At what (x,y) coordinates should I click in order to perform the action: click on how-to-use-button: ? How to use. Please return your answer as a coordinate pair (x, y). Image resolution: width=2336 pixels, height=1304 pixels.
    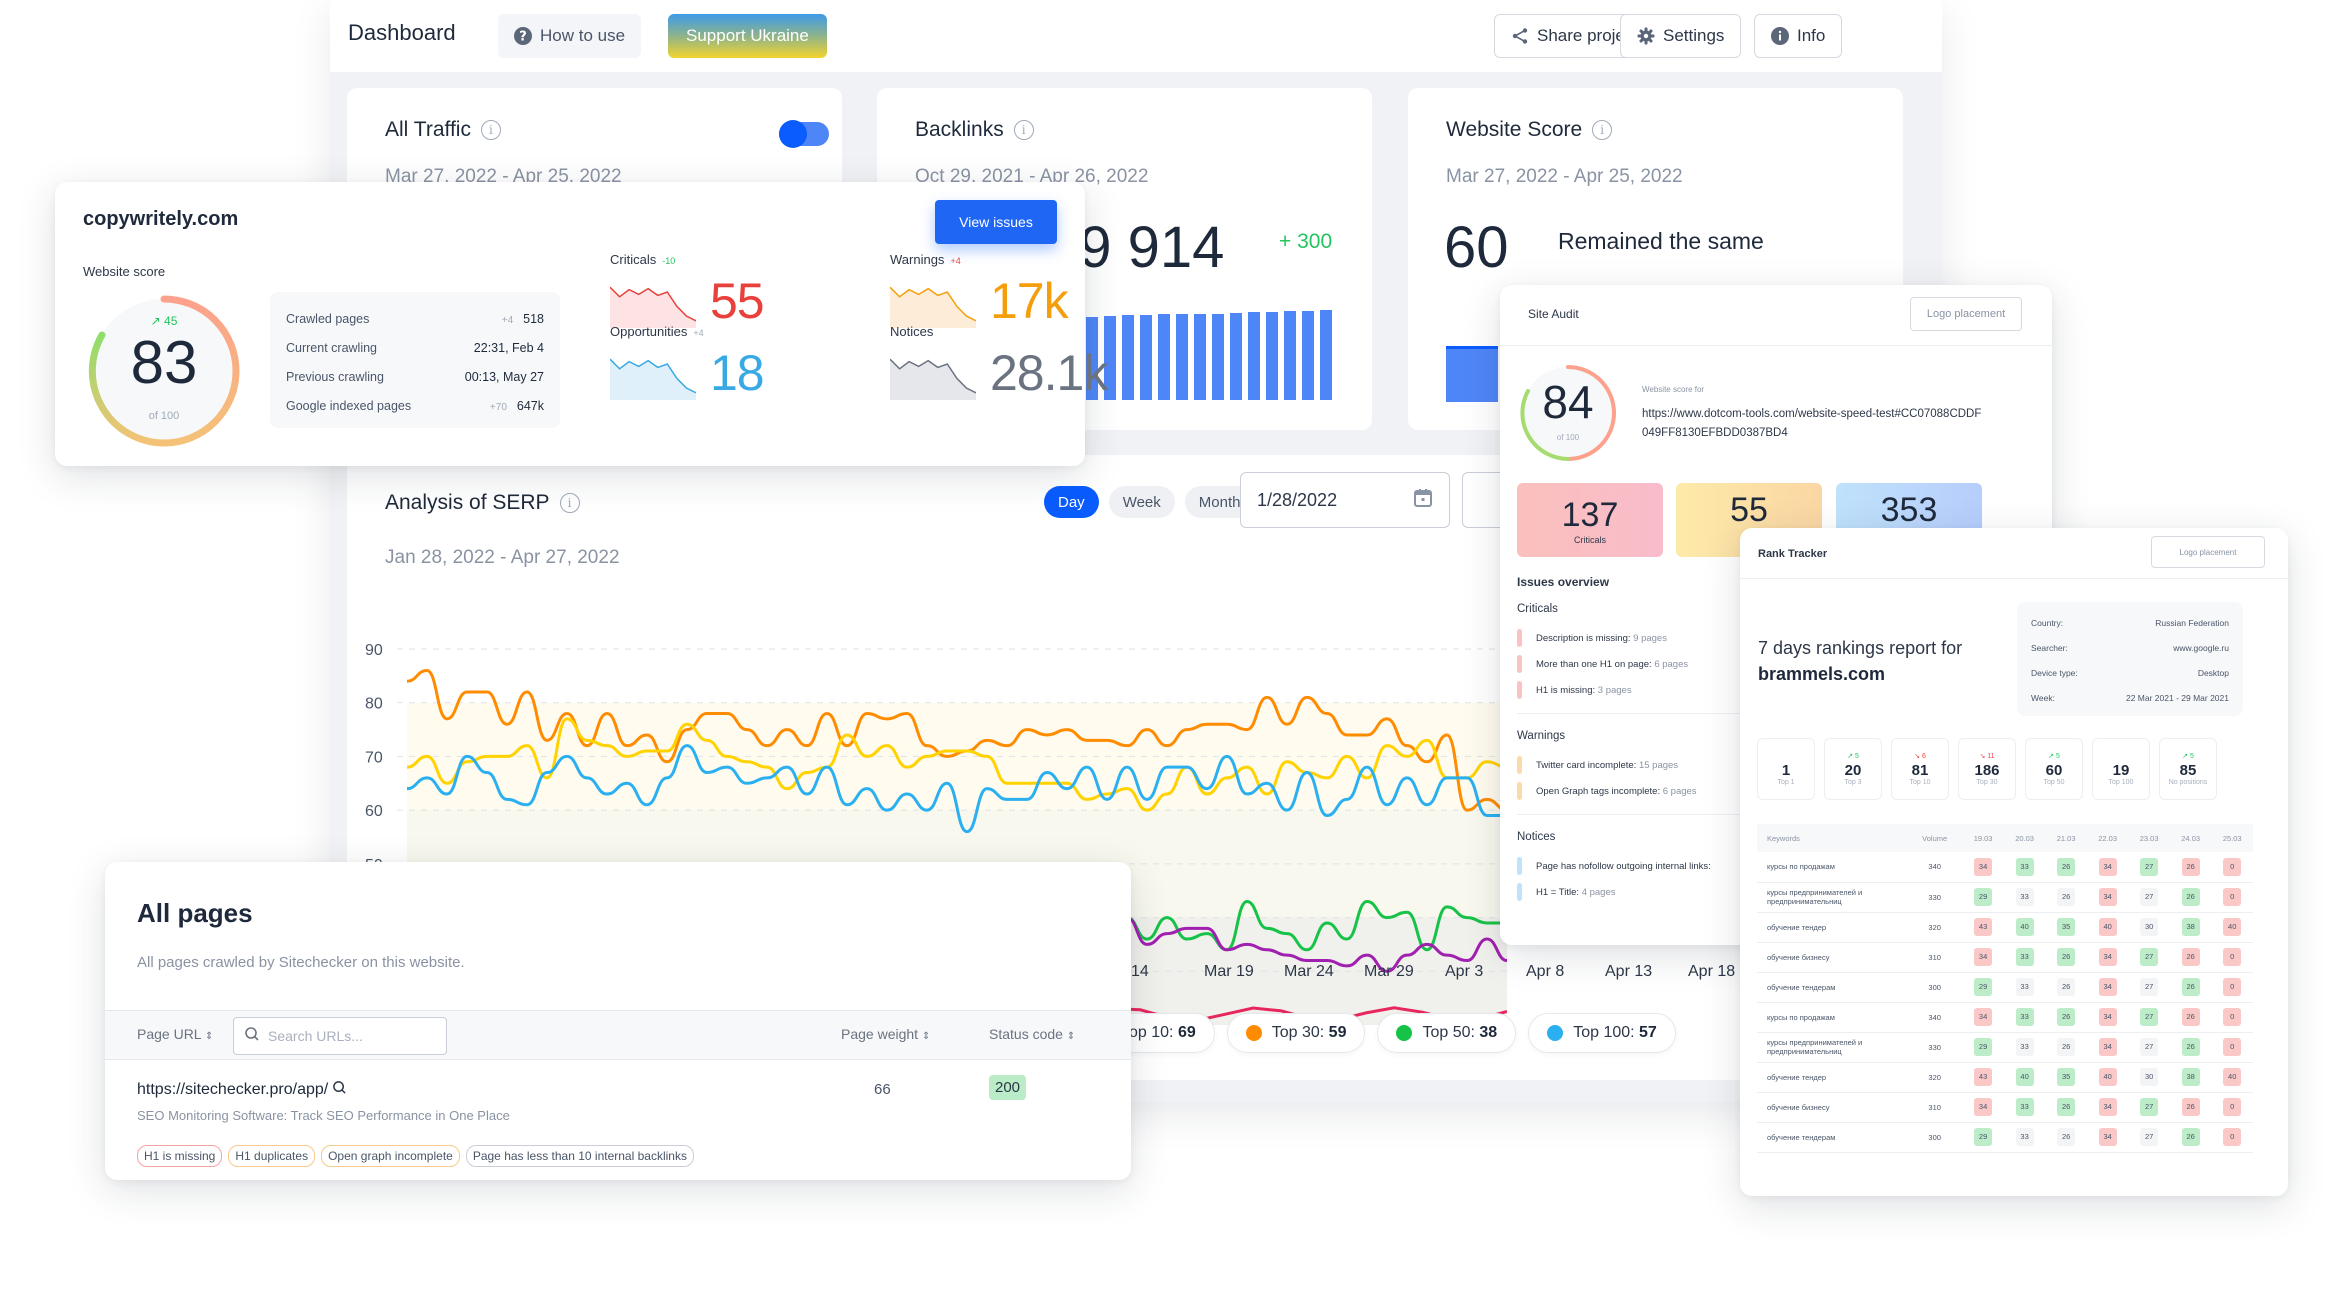
    Looking at the image, I should click on (570, 36).